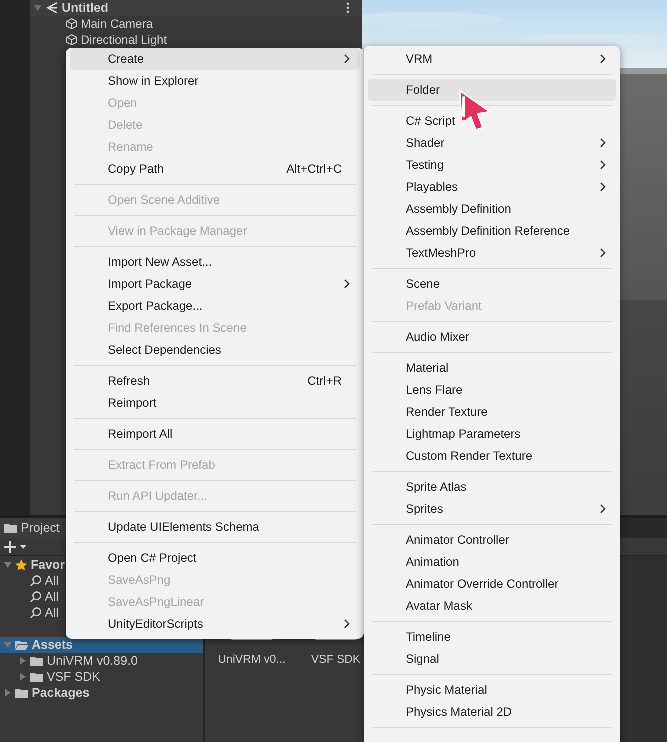  Describe the element at coordinates (73, 677) in the screenshot. I see `tree-label: VSF SDK` at that location.